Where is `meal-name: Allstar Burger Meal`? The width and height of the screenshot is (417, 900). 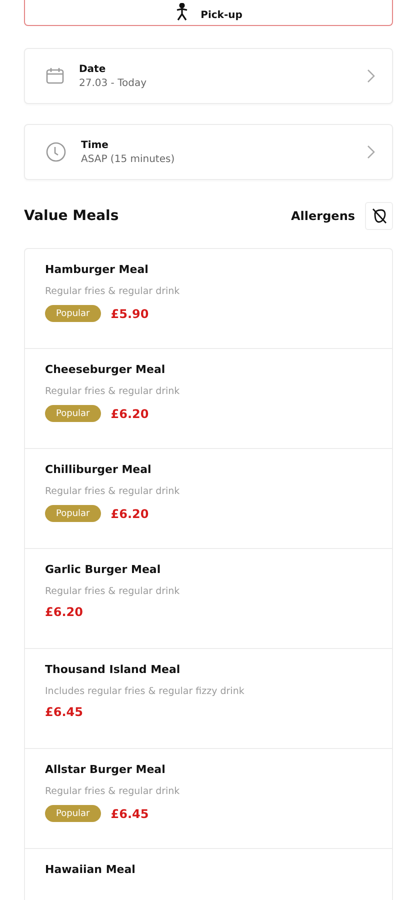
meal-name: Allstar Burger Meal is located at coordinates (105, 769).